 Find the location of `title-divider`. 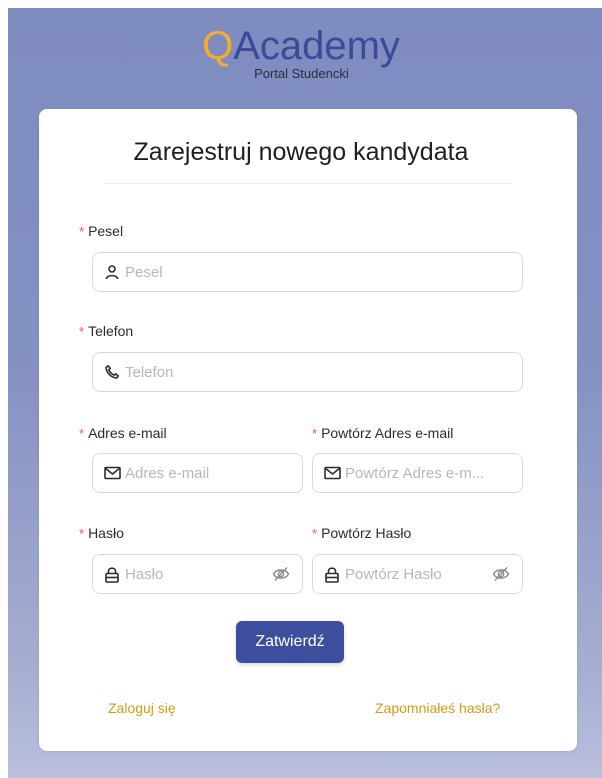

title-divider is located at coordinates (308, 183).